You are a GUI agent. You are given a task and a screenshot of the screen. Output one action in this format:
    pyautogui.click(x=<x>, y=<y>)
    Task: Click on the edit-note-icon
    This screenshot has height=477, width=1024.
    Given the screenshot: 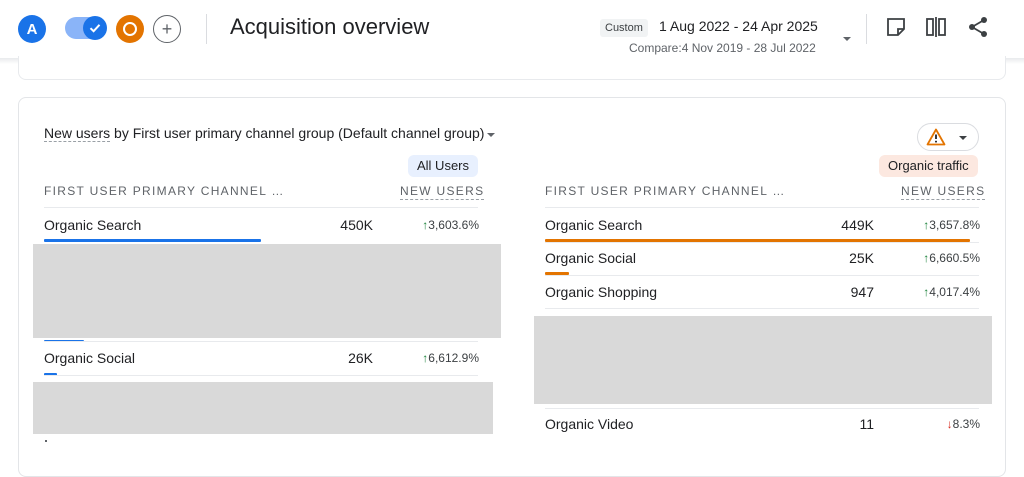 What is the action you would take?
    pyautogui.click(x=896, y=27)
    